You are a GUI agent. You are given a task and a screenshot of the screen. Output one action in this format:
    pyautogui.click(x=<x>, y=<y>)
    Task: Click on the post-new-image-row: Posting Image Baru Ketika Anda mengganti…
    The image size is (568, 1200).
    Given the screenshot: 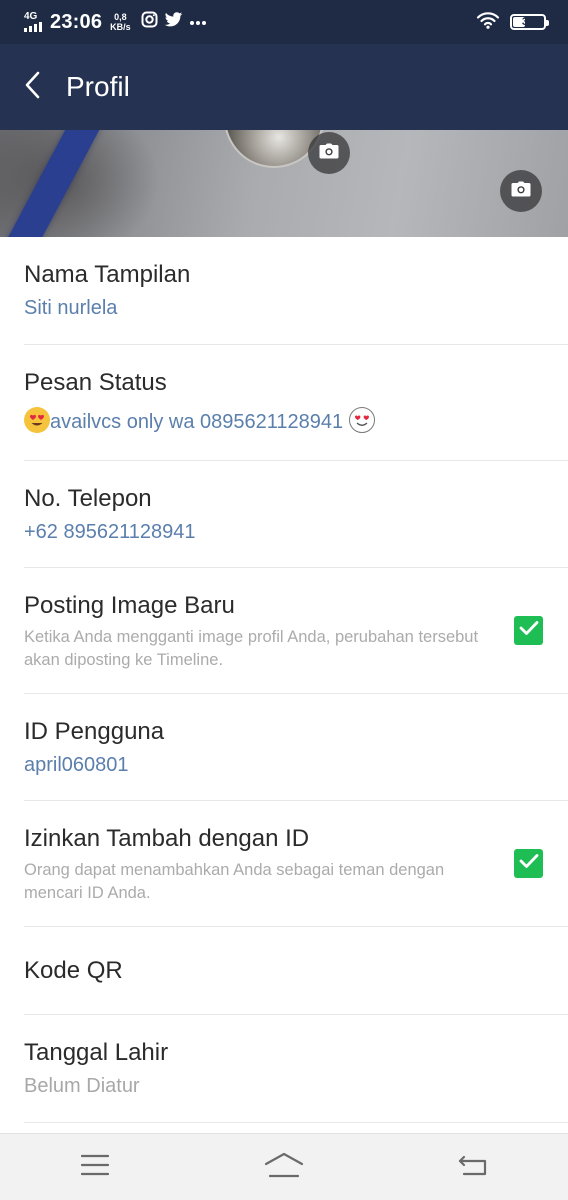 What is the action you would take?
    pyautogui.click(x=296, y=631)
    